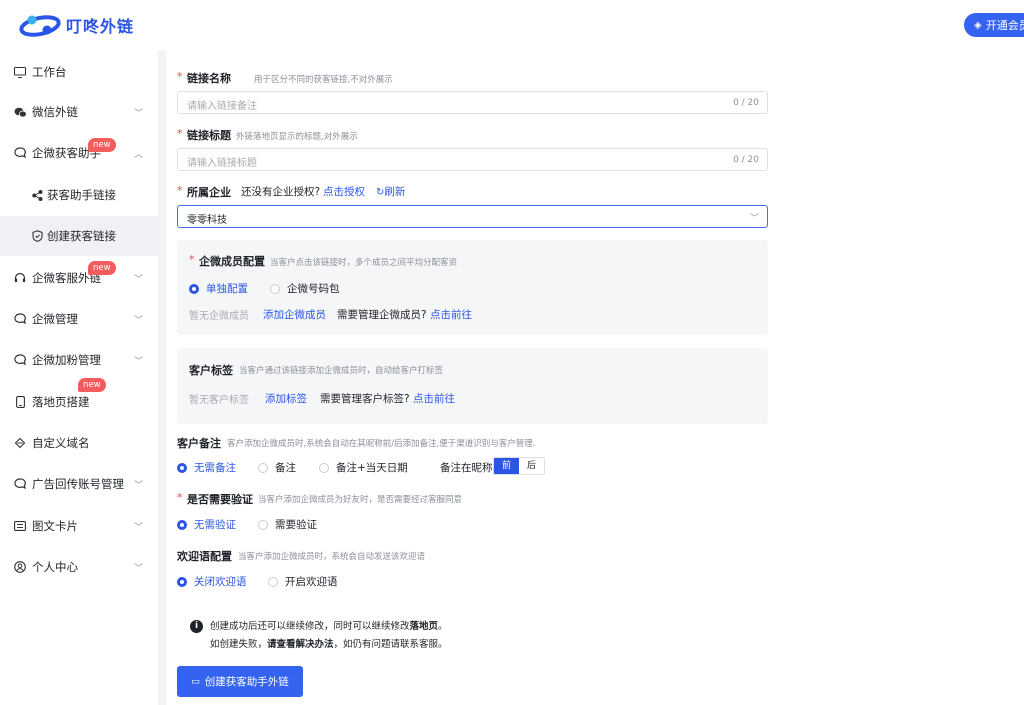 Image resolution: width=1024 pixels, height=705 pixels. I want to click on link-name-placeholder: 请输入链接备注, so click(222, 106).